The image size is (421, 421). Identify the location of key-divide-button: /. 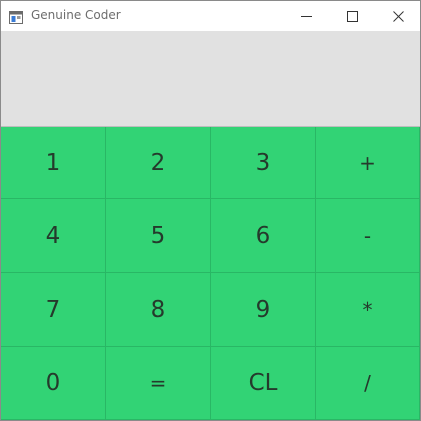
(368, 383).